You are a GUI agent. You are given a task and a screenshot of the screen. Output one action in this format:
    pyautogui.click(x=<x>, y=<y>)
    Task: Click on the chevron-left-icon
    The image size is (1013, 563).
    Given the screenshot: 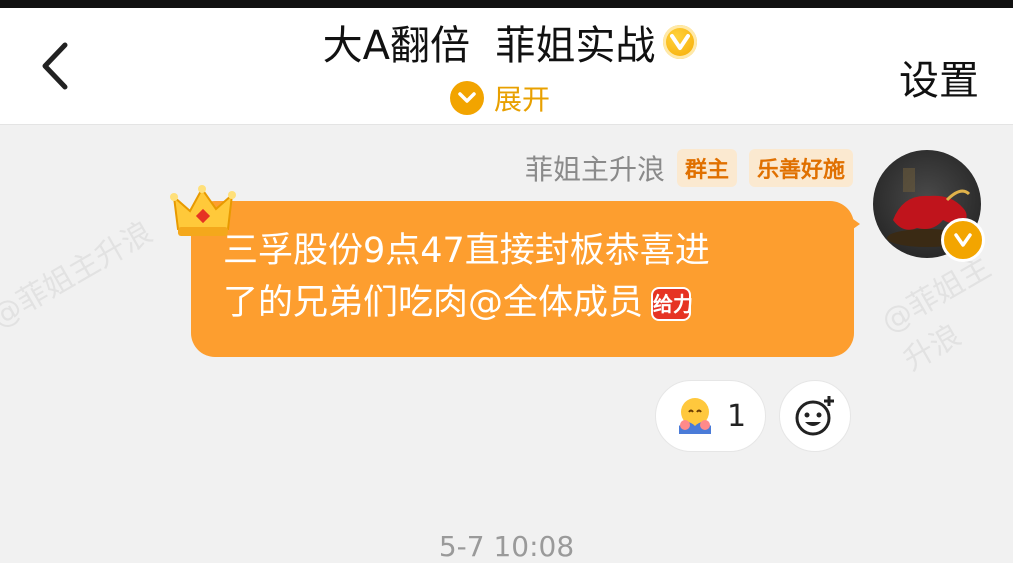 What is the action you would take?
    pyautogui.click(x=55, y=66)
    